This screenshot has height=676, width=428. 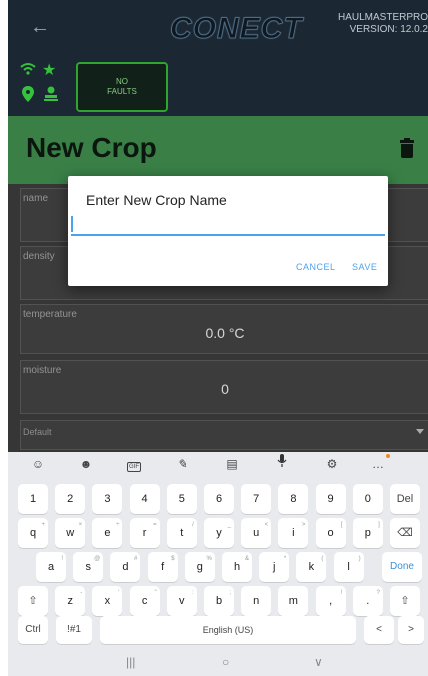 What do you see at coordinates (219, 499) in the screenshot?
I see `key-label: 6` at bounding box center [219, 499].